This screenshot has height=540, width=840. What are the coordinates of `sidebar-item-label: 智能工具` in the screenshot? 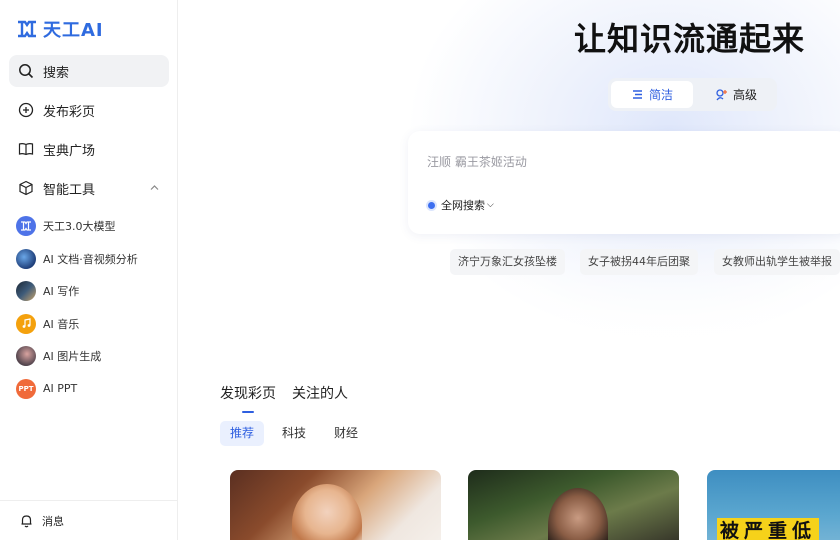 It's located at (69, 190).